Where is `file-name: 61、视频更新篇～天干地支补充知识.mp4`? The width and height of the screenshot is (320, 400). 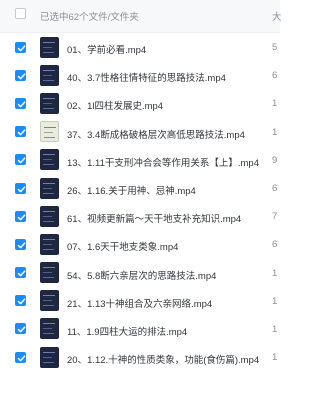 file-name: 61、视频更新篇～天干地支补充知识.mp4 is located at coordinates (154, 218).